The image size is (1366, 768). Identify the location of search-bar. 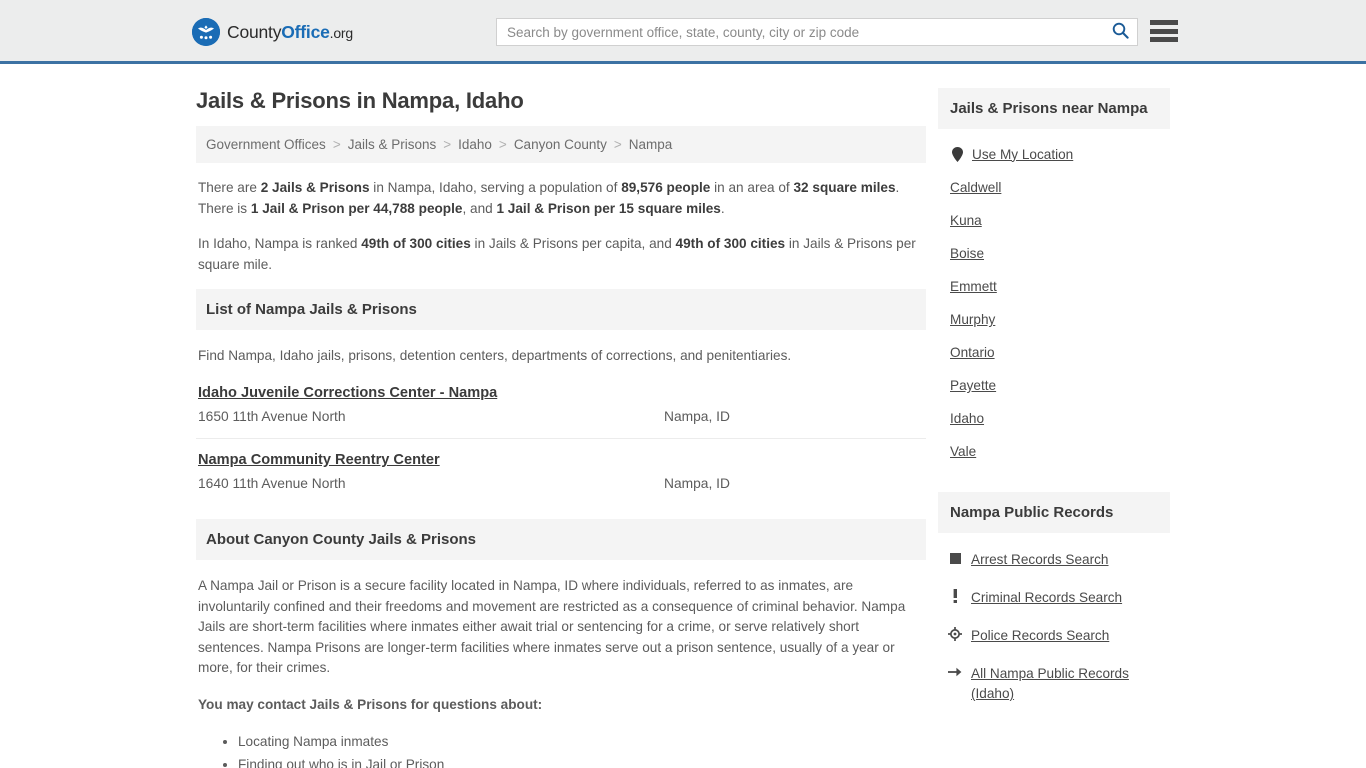
(817, 32).